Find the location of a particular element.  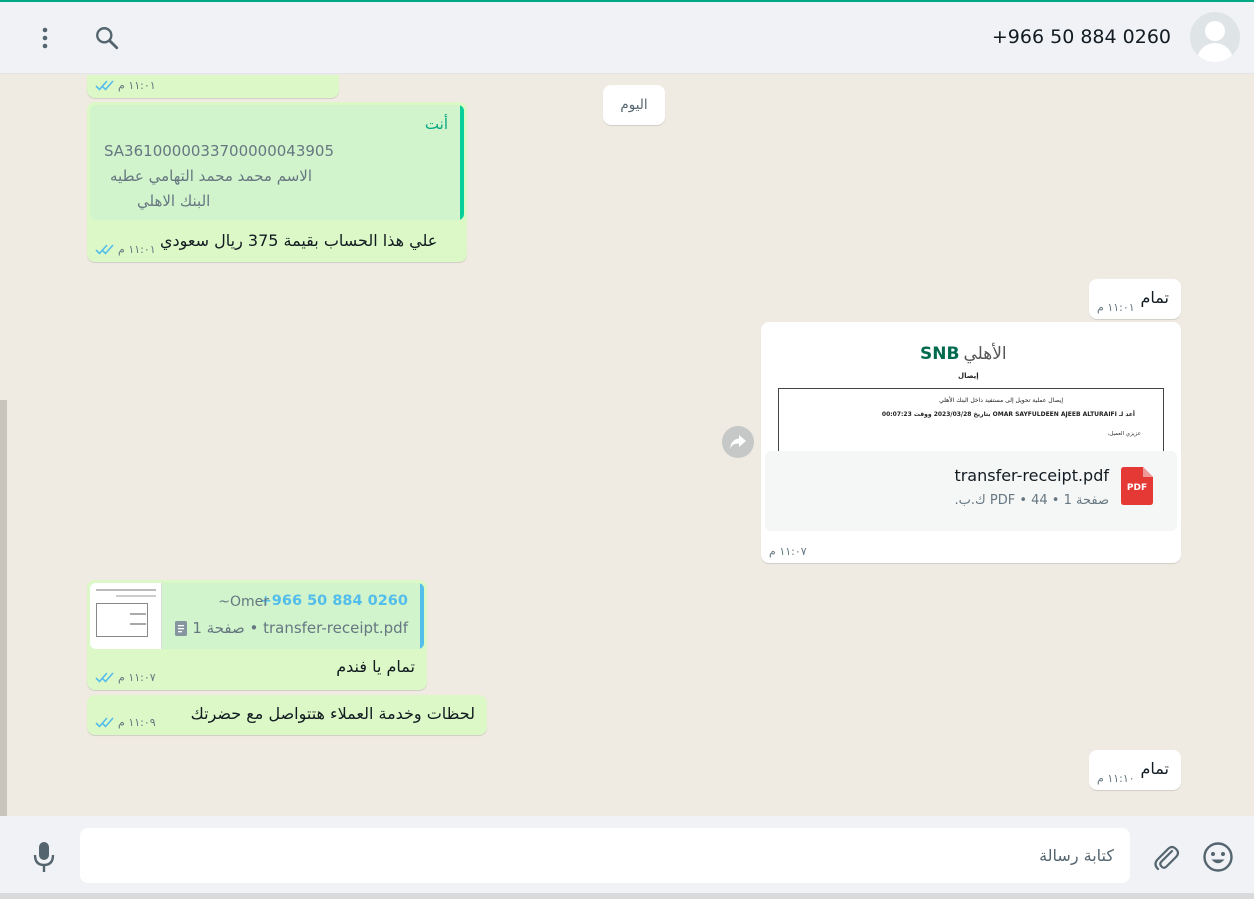

more-vertical-icon is located at coordinates (45, 38).